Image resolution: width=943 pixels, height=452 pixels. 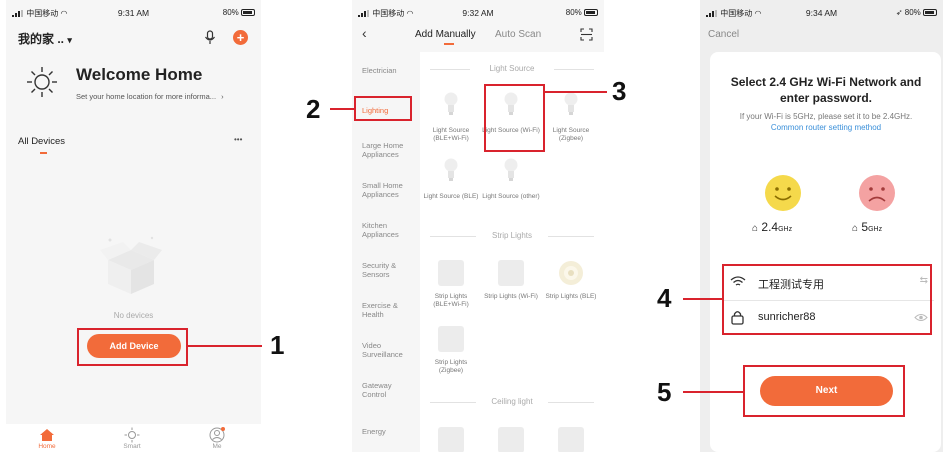 I want to click on band-5ghz-label: ⌂ 5GHz, so click(x=867, y=227).